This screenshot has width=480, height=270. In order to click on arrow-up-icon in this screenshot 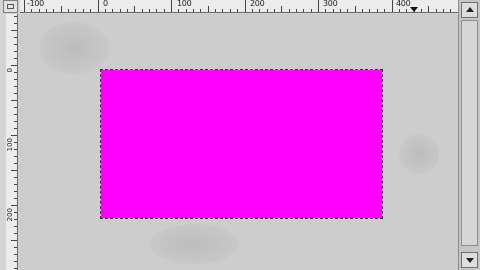, I will do `click(469, 10)`.